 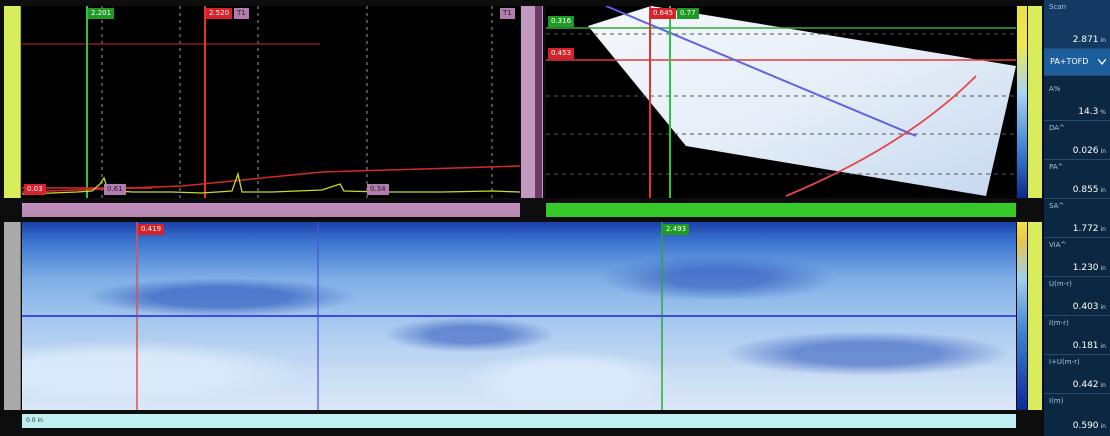 What do you see at coordinates (12, 316) in the screenshot?
I see `cscan-vertical-ruler` at bounding box center [12, 316].